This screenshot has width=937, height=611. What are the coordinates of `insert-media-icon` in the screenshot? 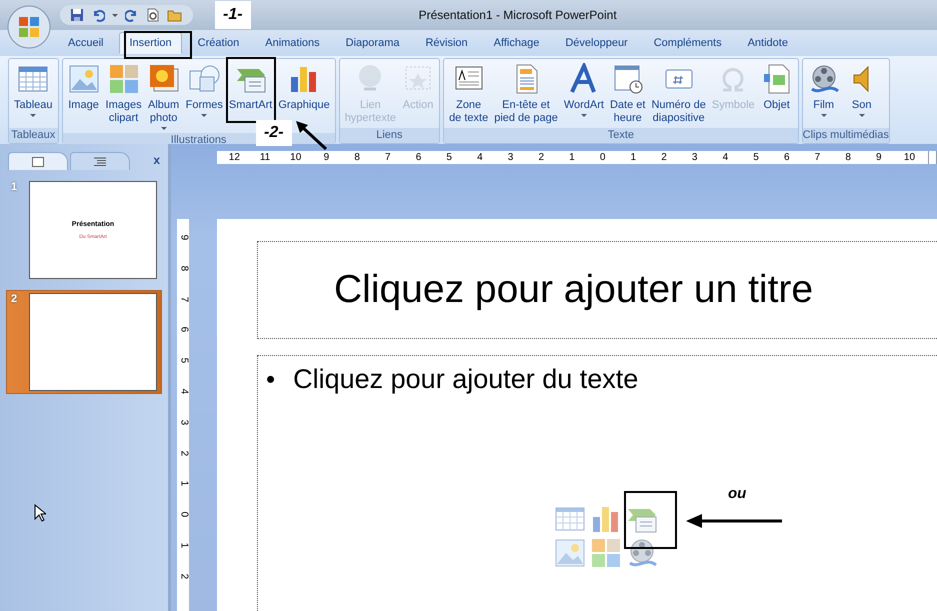 It's located at (642, 553).